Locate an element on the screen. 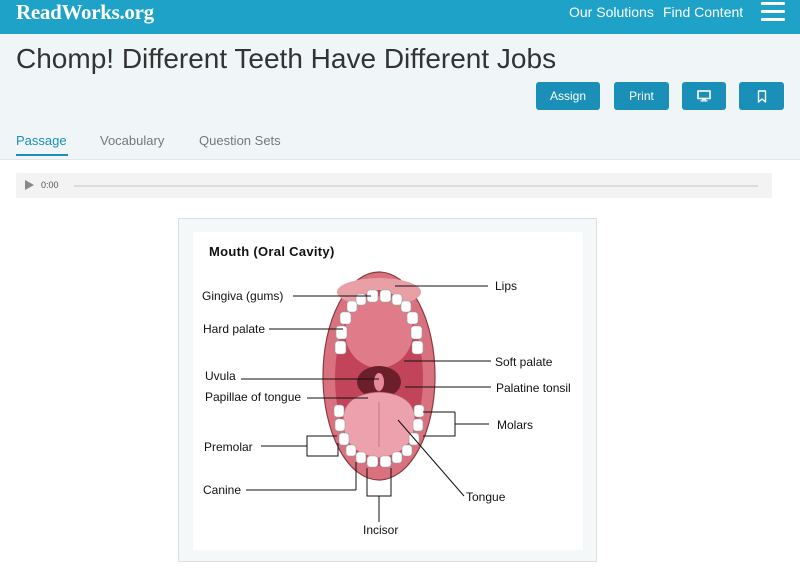  audio-time: 0:00 is located at coordinates (50, 185).